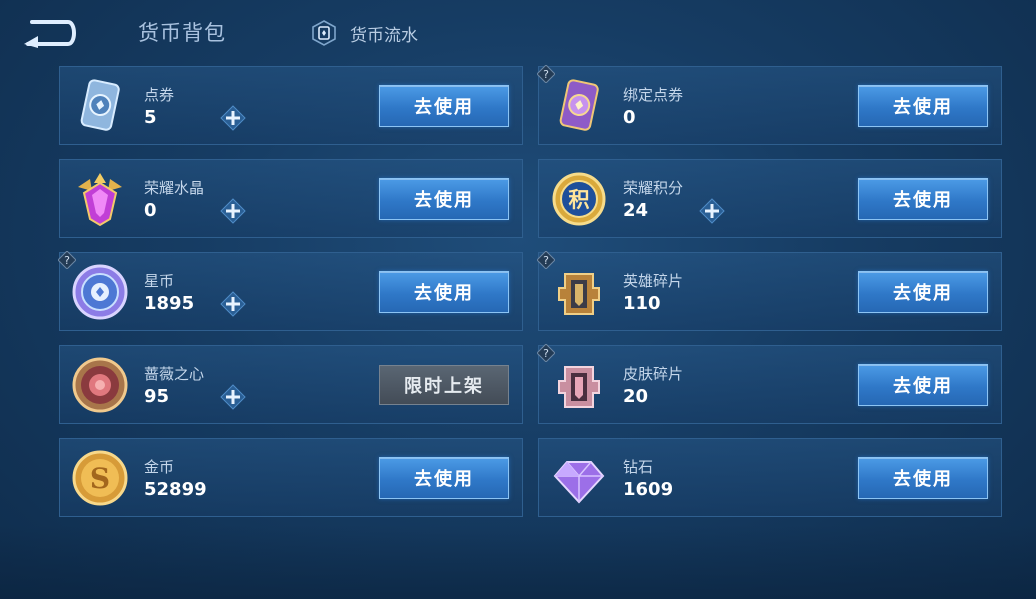 Image resolution: width=1036 pixels, height=599 pixels. What do you see at coordinates (291, 384) in the screenshot?
I see `currency-card-rose-heart: 蔷薇之心 95 限时上架` at bounding box center [291, 384].